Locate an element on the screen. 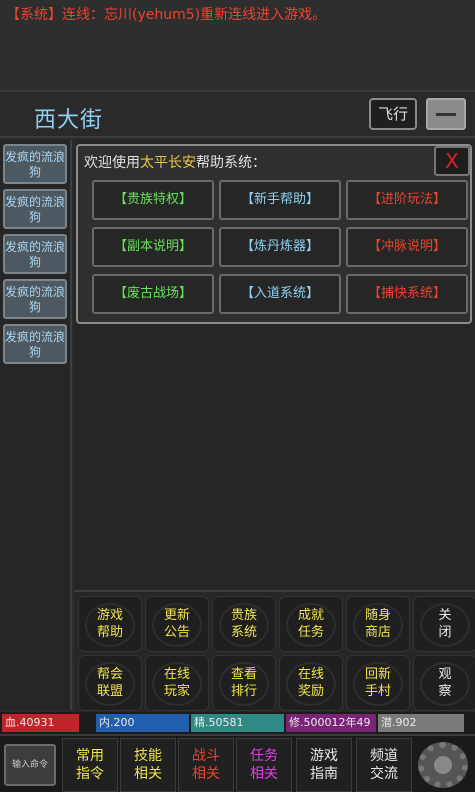 The height and width of the screenshot is (792, 475). gear-center is located at coordinates (443, 765).